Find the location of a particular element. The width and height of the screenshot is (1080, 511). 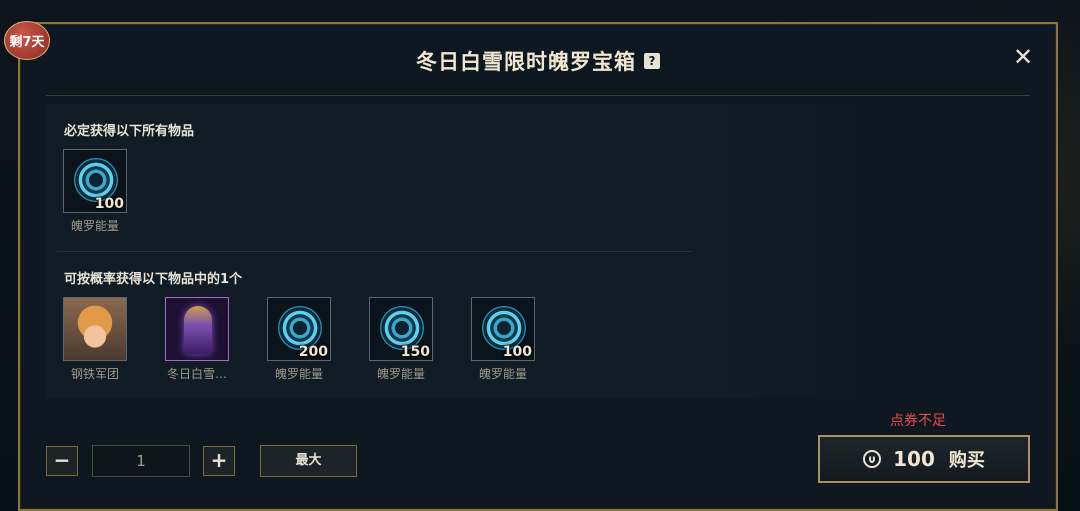

section-divider is located at coordinates (374, 251).